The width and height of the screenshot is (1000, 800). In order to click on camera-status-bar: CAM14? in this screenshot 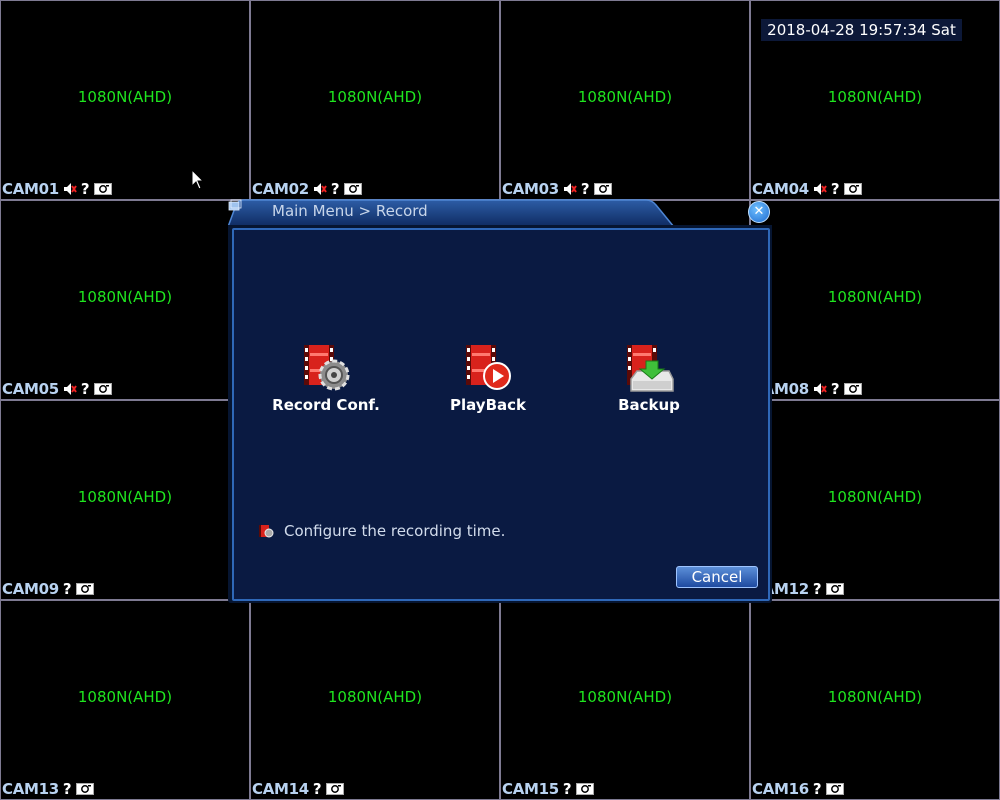, I will do `click(298, 789)`.